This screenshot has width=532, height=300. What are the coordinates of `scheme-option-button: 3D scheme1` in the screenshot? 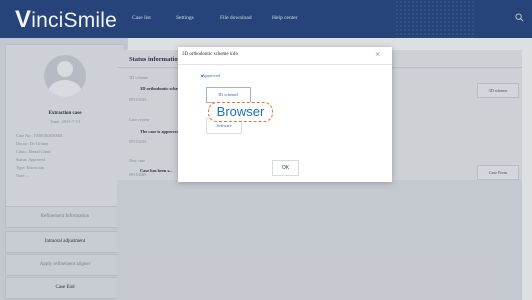 It's located at (228, 95).